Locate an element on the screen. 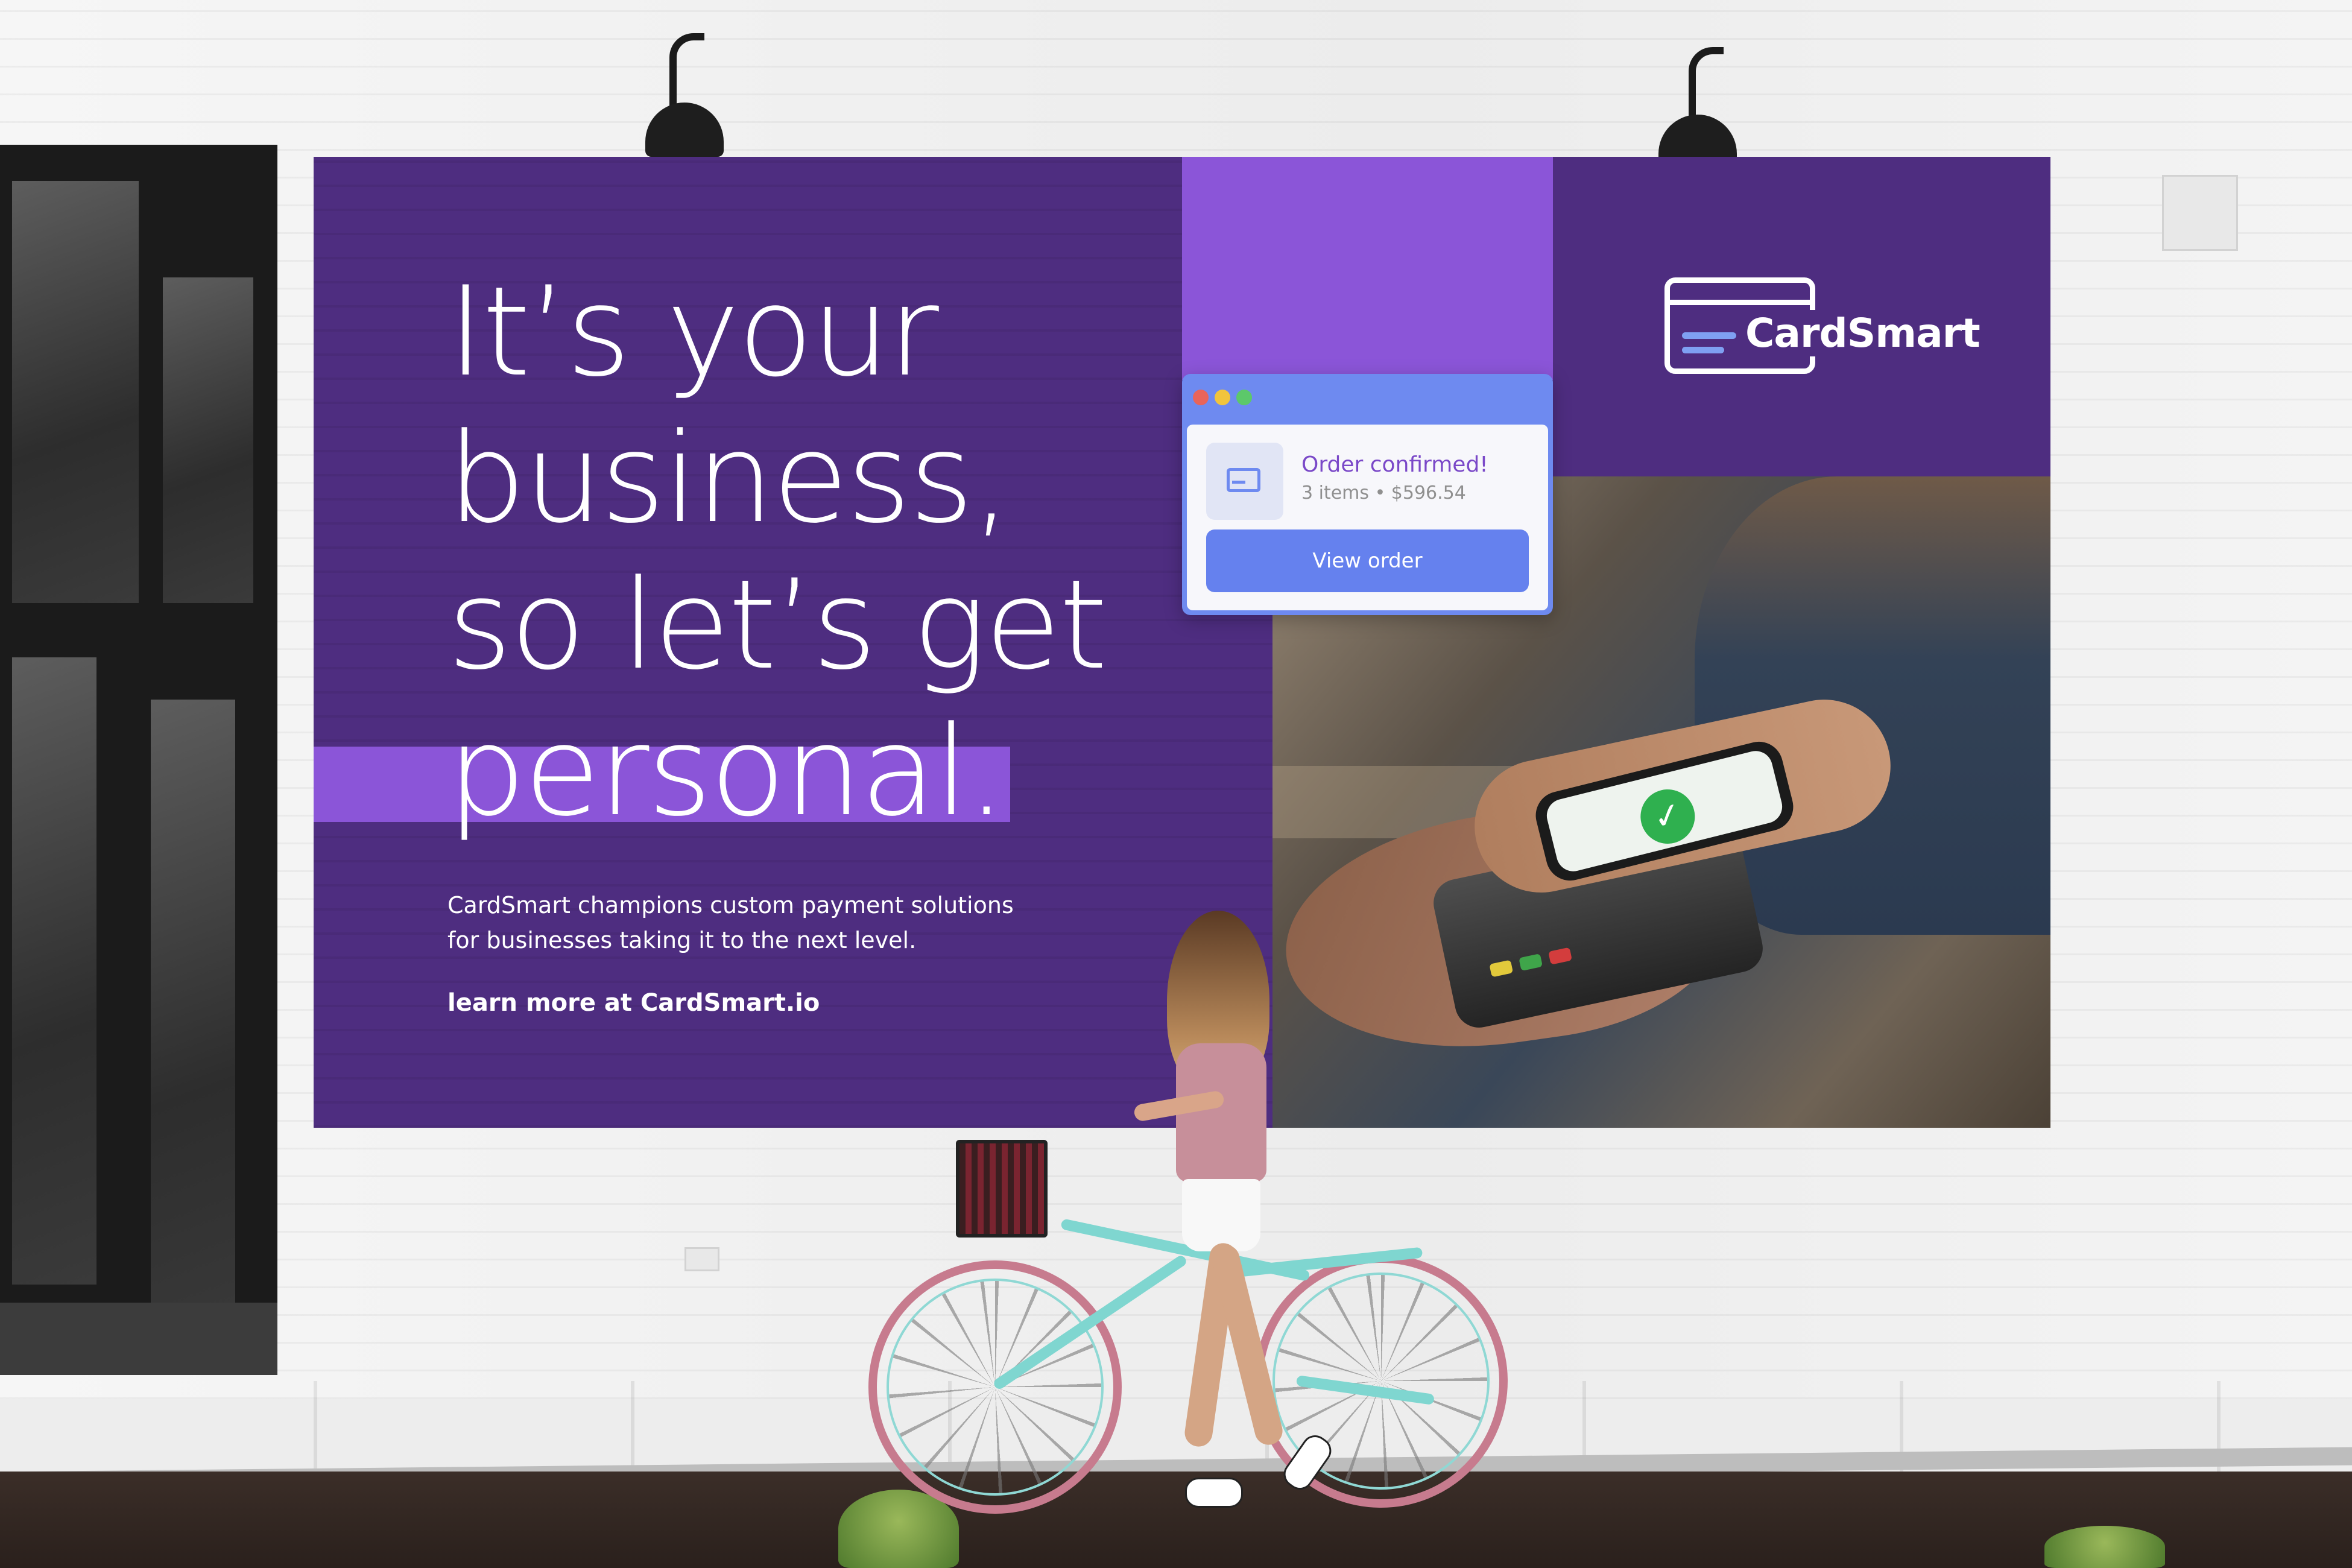  storefront-base is located at coordinates (138, 1339).